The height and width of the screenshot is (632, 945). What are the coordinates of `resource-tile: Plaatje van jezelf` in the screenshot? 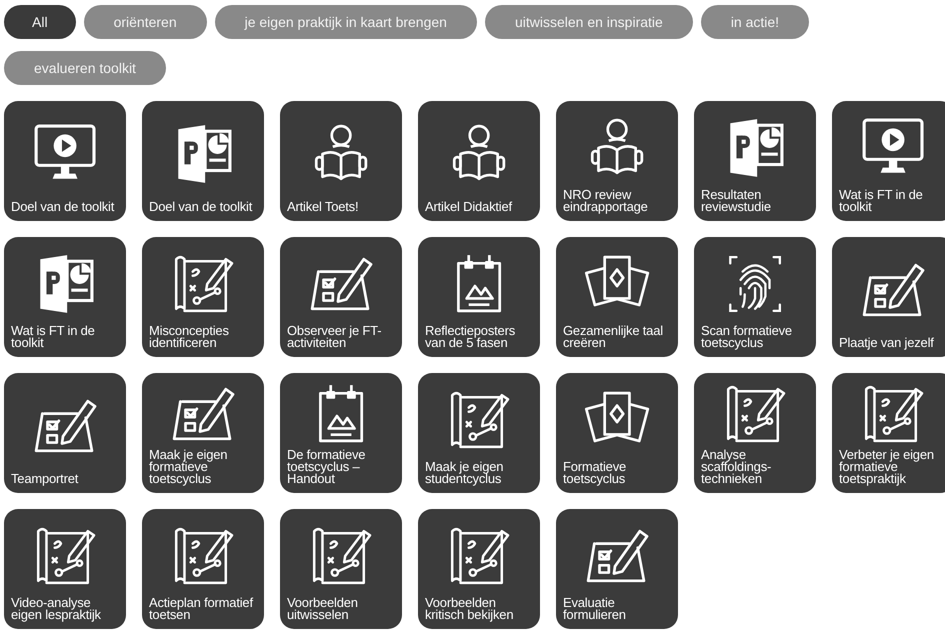 It's located at (888, 297).